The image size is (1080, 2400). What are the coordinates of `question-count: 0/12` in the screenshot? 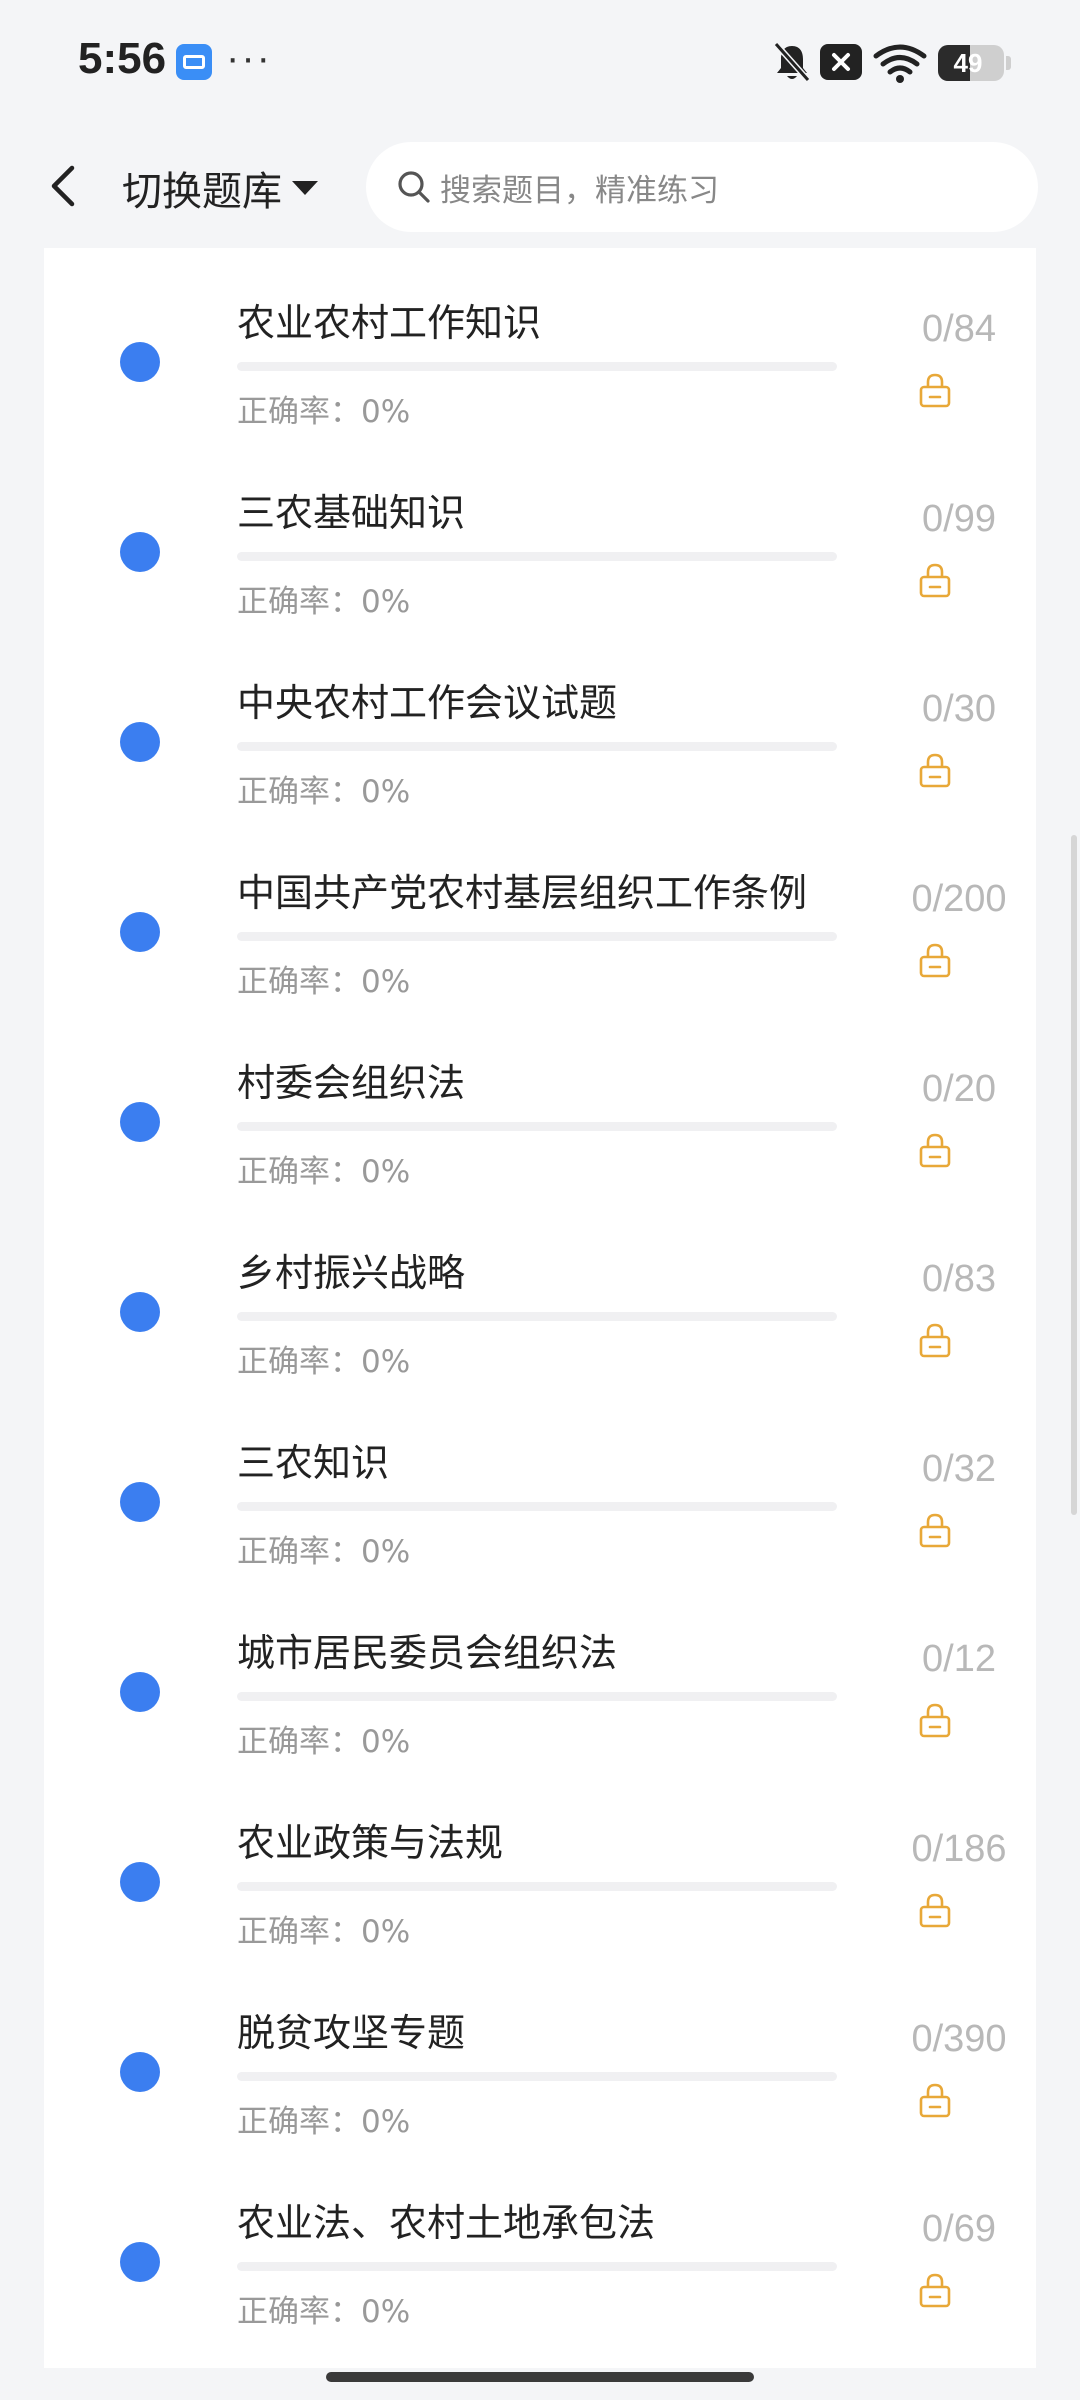 It's located at (959, 1659).